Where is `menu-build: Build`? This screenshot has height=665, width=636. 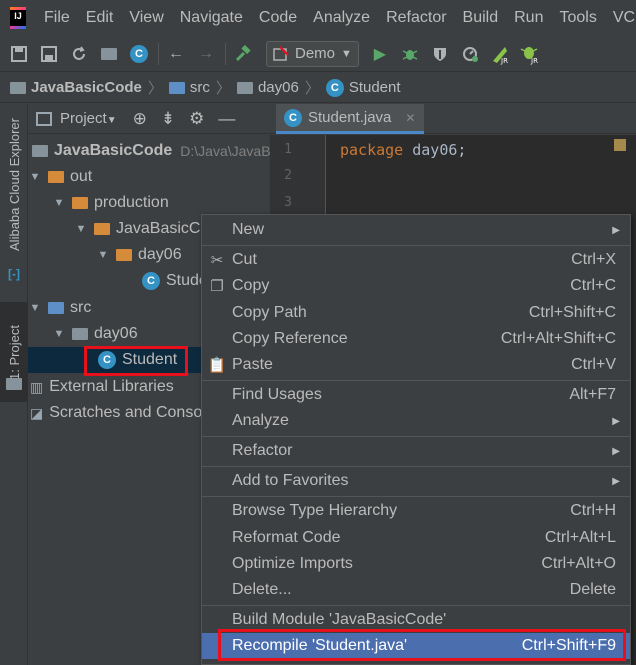
menu-build: Build is located at coordinates (481, 18).